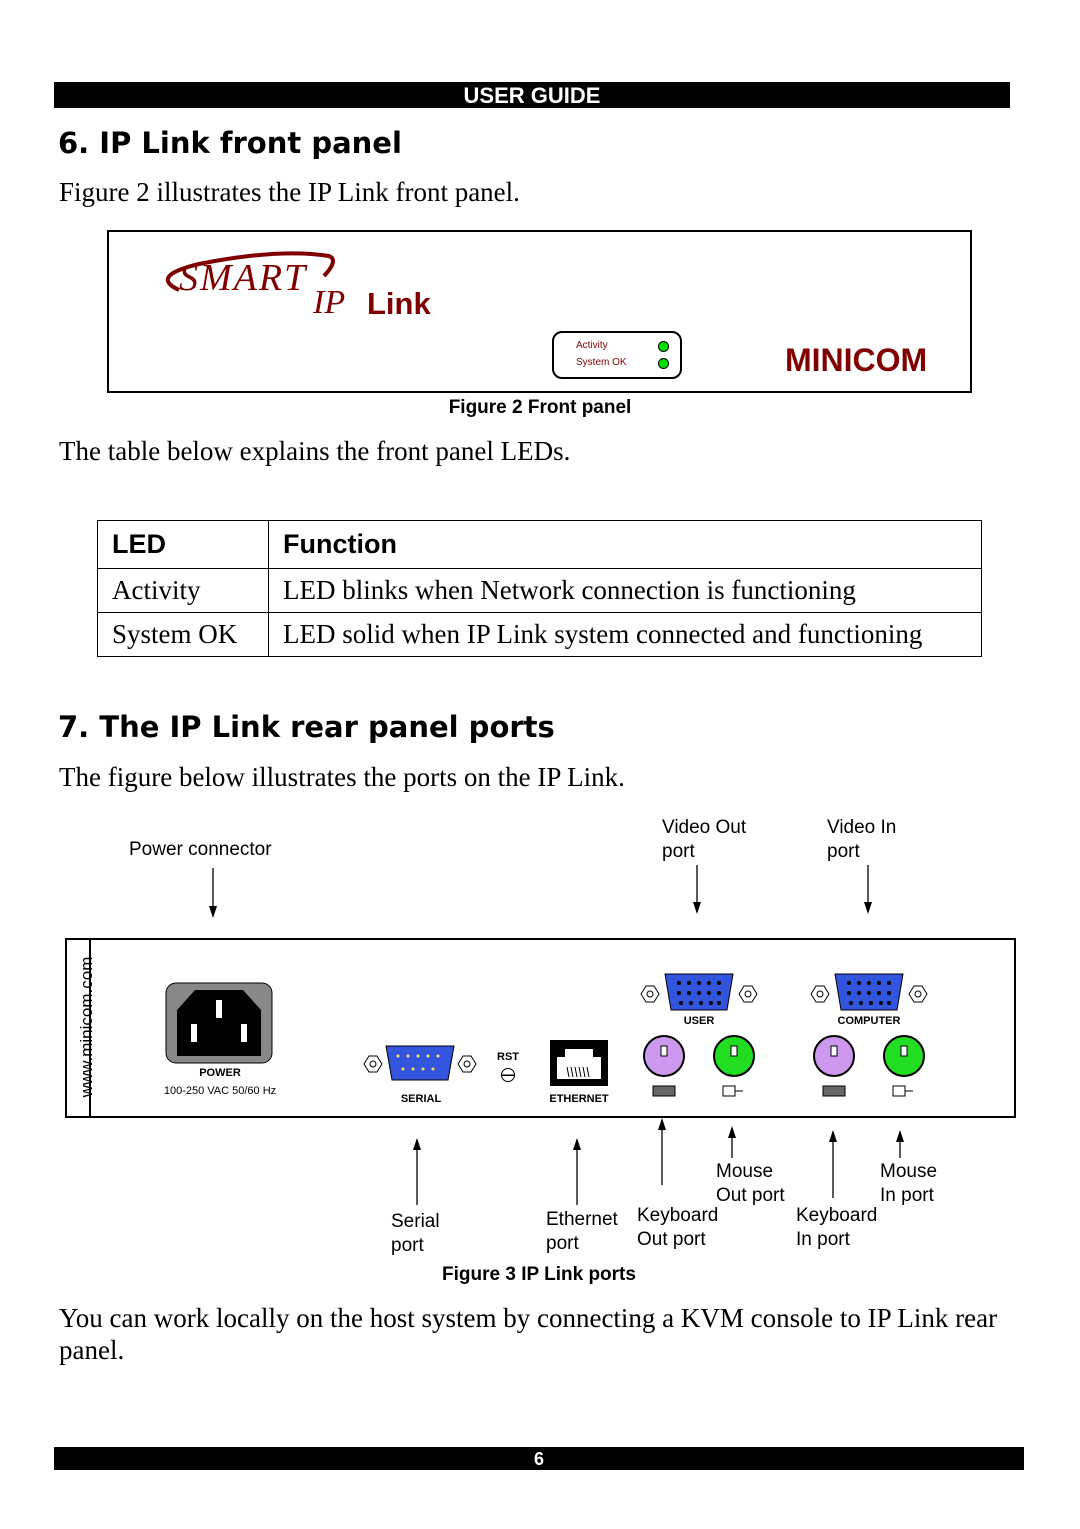 This screenshot has width=1080, height=1529. What do you see at coordinates (836, 1228) in the screenshot?
I see `callout-keyboard-in: Keyboard In port` at bounding box center [836, 1228].